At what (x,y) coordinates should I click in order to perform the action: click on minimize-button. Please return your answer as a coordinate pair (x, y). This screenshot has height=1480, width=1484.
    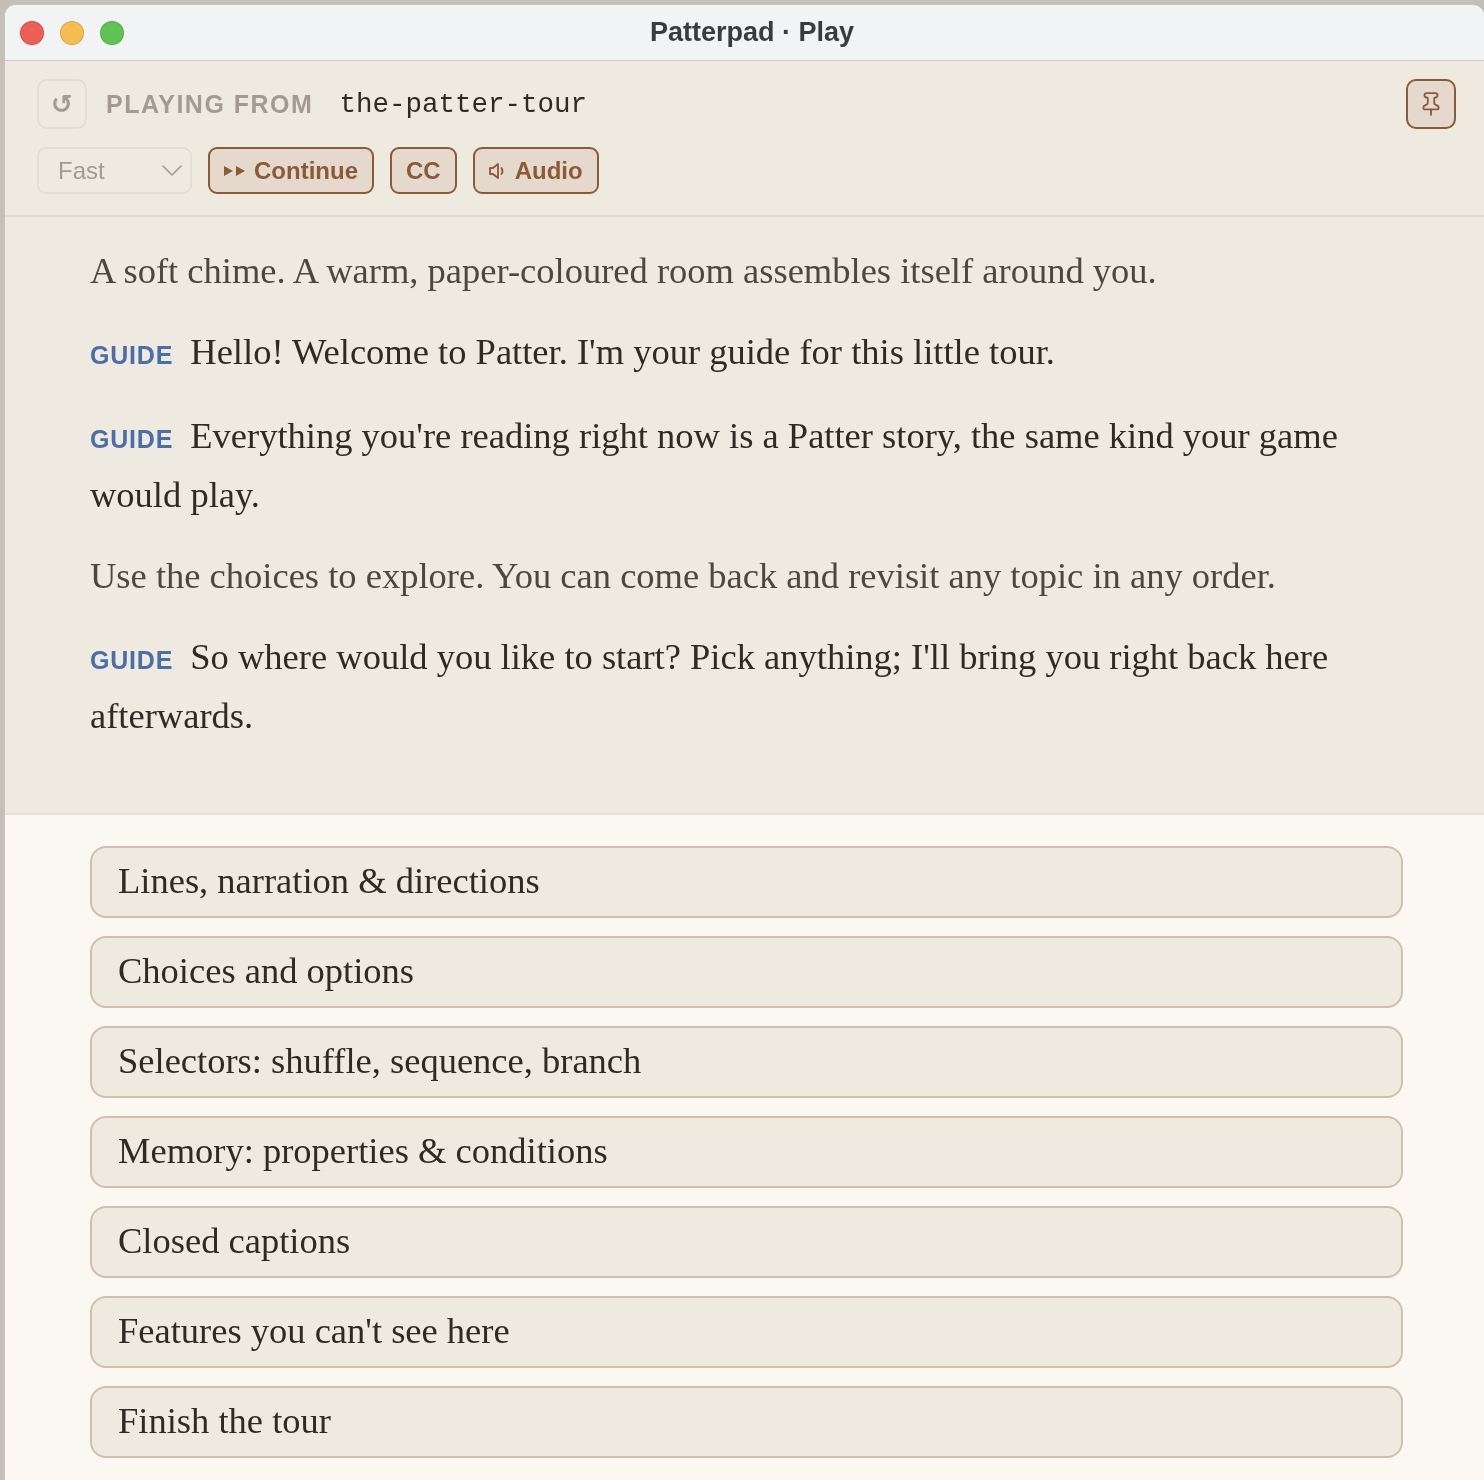
    Looking at the image, I should click on (72, 32).